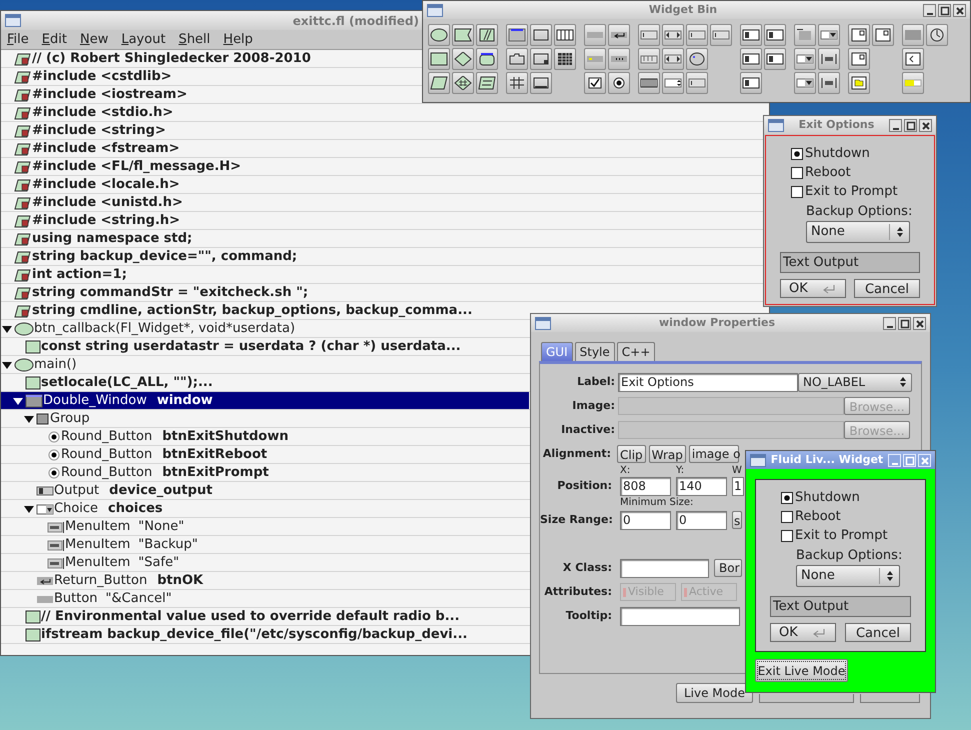  I want to click on tree-row: MenuItem "Safe", so click(91, 562).